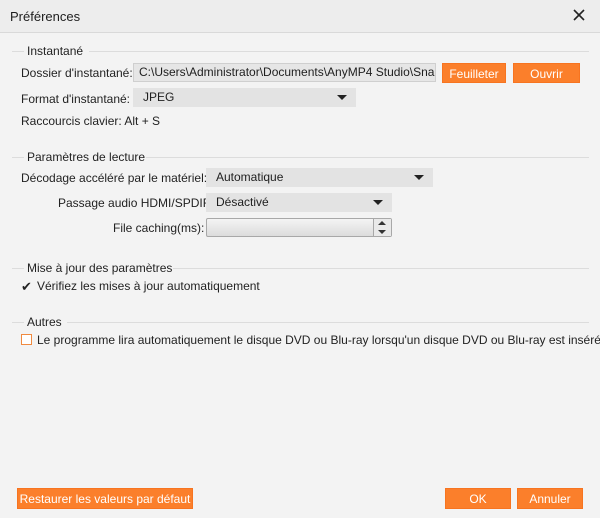 The width and height of the screenshot is (600, 518). Describe the element at coordinates (299, 202) in the screenshot. I see `audio-passthrough-select: Désactivé` at that location.